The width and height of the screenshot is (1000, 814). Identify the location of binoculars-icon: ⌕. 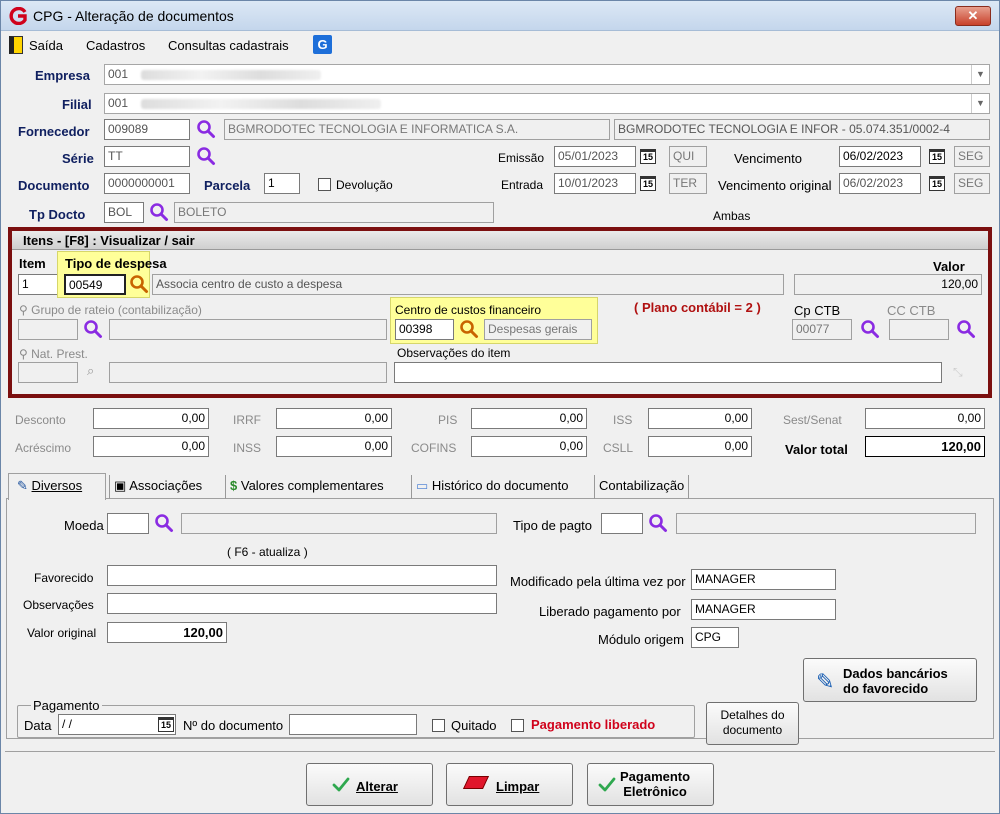
(90, 371).